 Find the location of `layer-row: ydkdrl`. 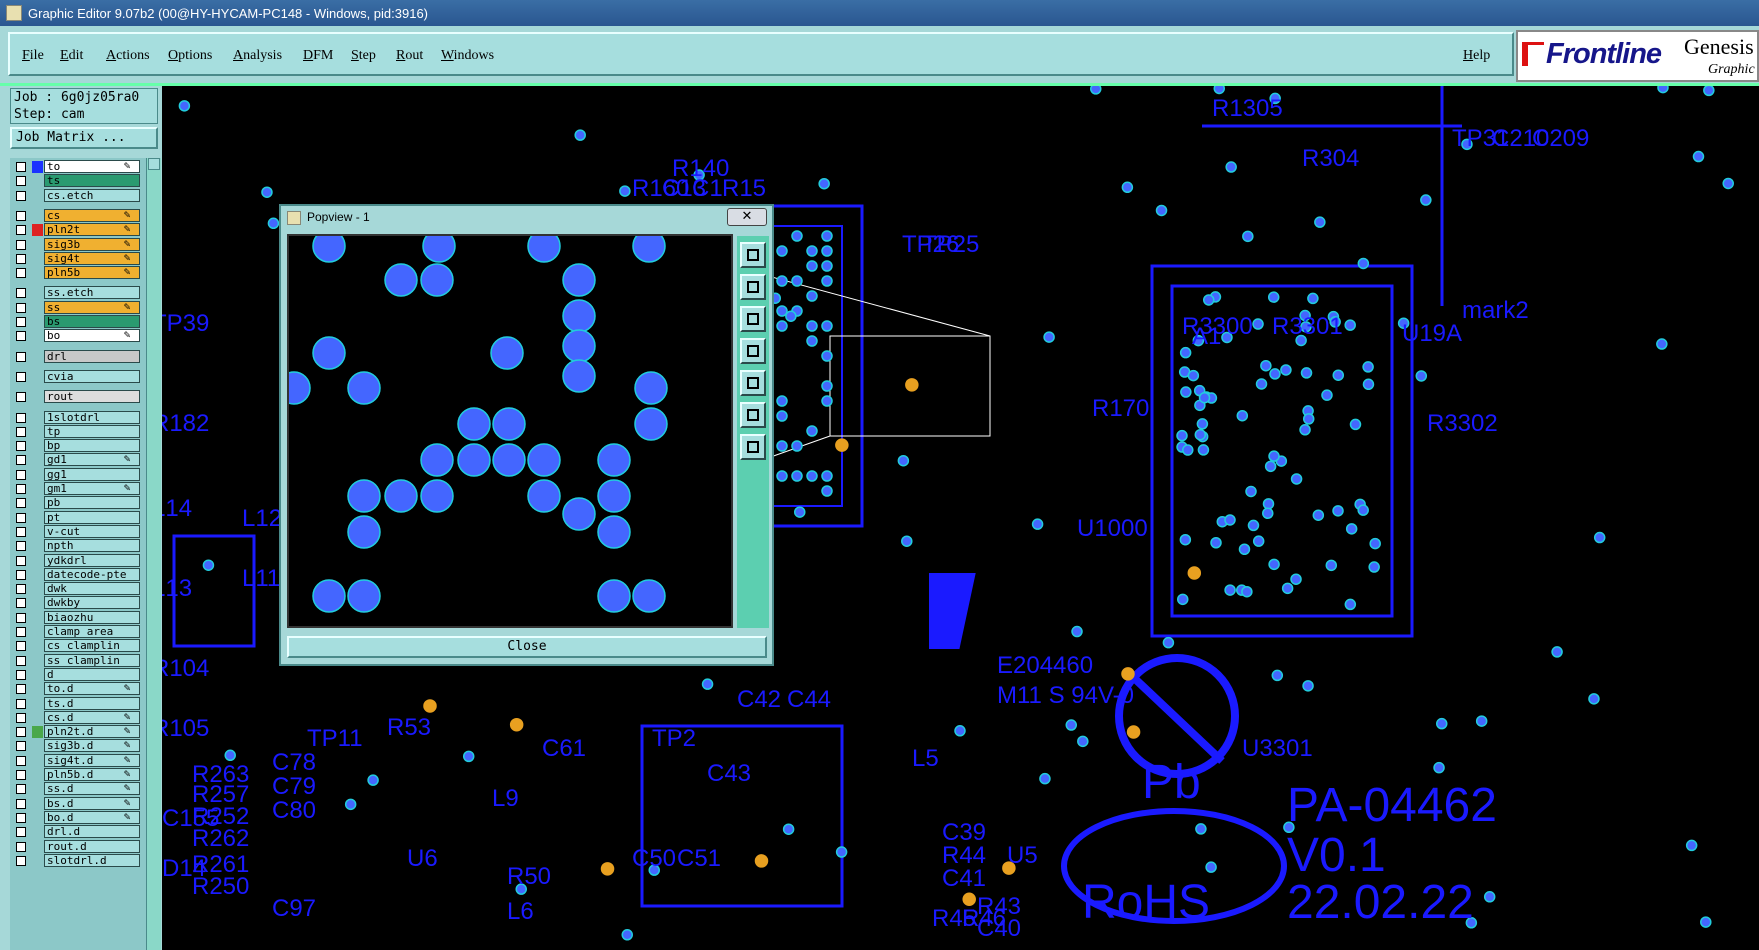

layer-row: ydkdrl is located at coordinates (78, 560).